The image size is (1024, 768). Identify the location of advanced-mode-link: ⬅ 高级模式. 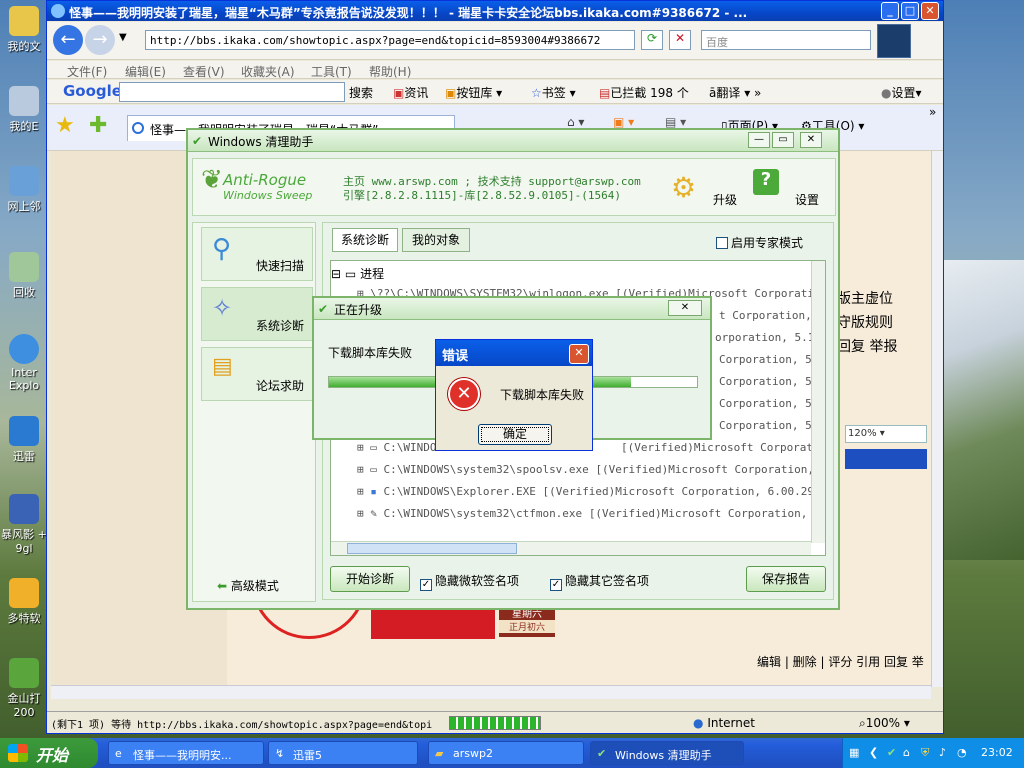
(248, 585).